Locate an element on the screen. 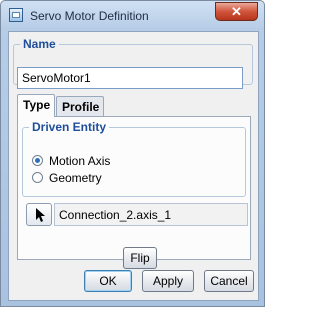 This screenshot has width=320, height=309. name-input: ServoMotor1 is located at coordinates (130, 78).